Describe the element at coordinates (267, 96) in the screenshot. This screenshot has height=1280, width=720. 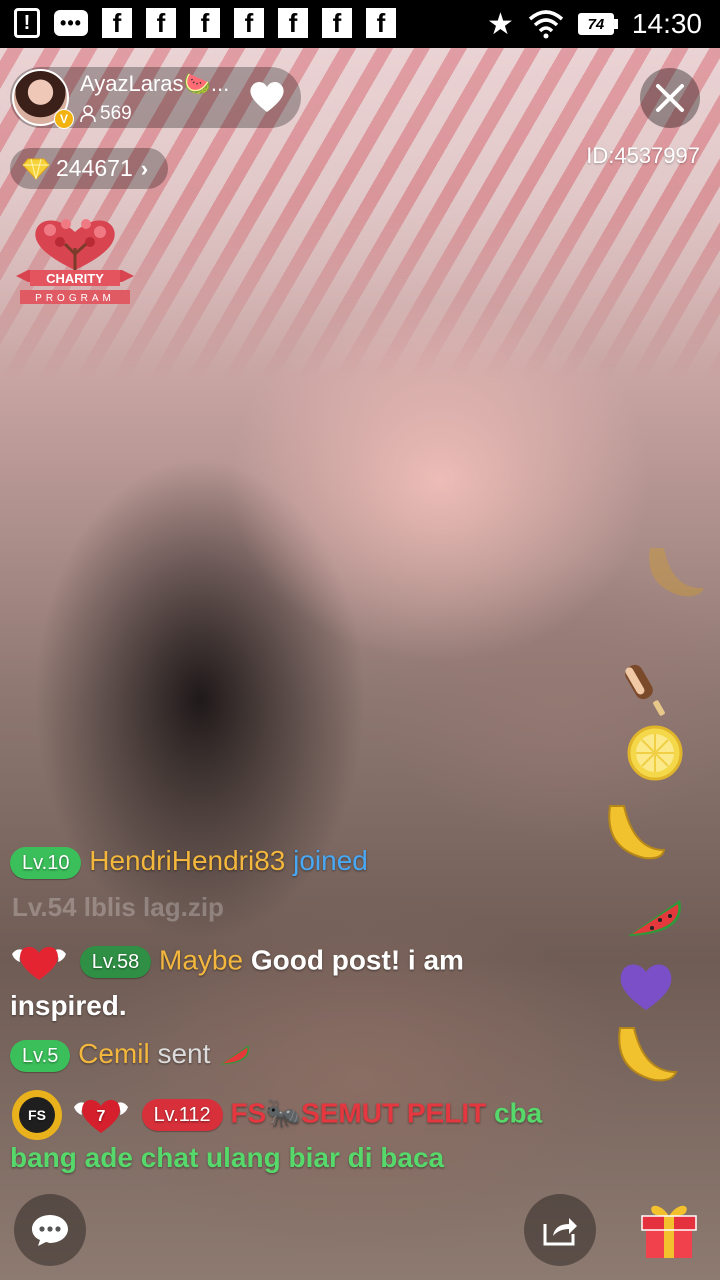
I see `follow-heart-icon` at that location.